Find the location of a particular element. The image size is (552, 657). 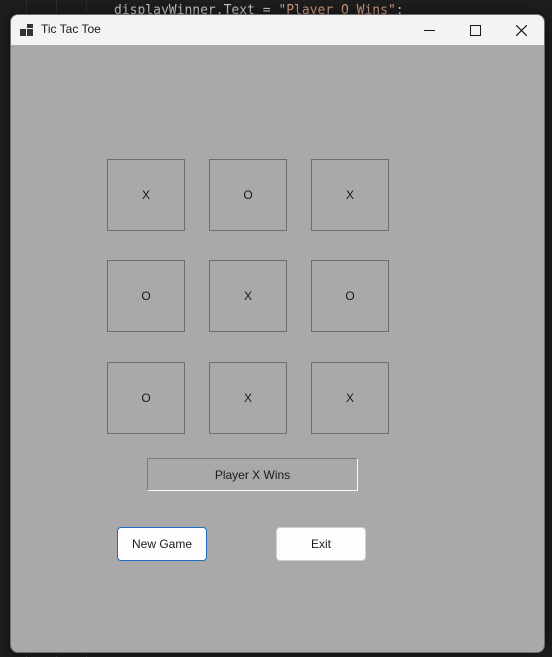

board-cell-2-1: X is located at coordinates (248, 398).